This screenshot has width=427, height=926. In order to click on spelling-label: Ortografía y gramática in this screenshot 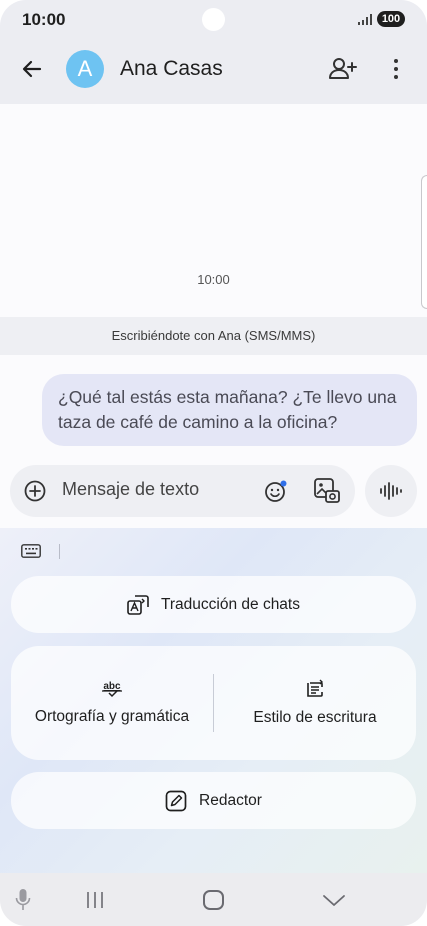, I will do `click(112, 716)`.